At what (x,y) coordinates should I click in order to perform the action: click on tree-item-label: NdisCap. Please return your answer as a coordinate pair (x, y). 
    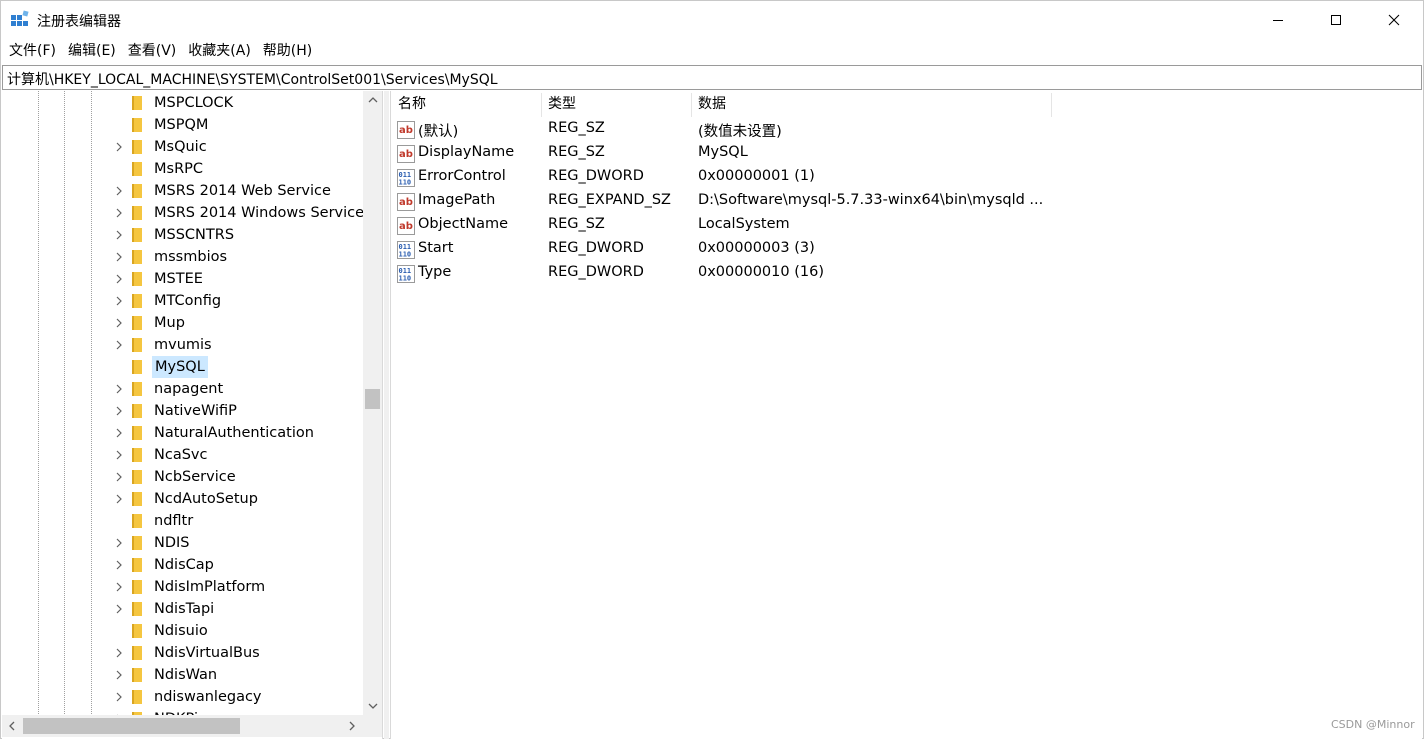
    Looking at the image, I should click on (184, 565).